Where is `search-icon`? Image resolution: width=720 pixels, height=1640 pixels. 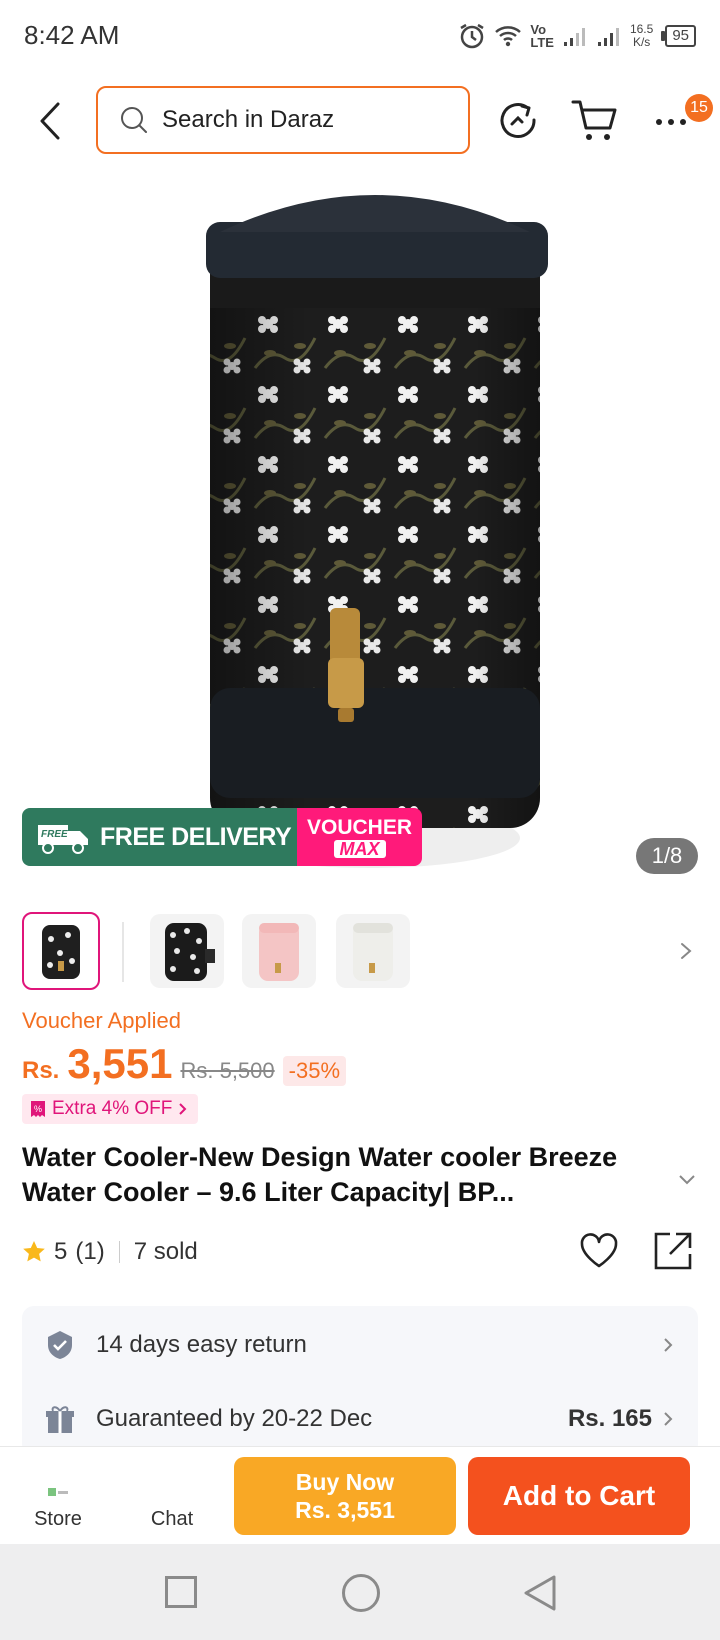 search-icon is located at coordinates (134, 120).